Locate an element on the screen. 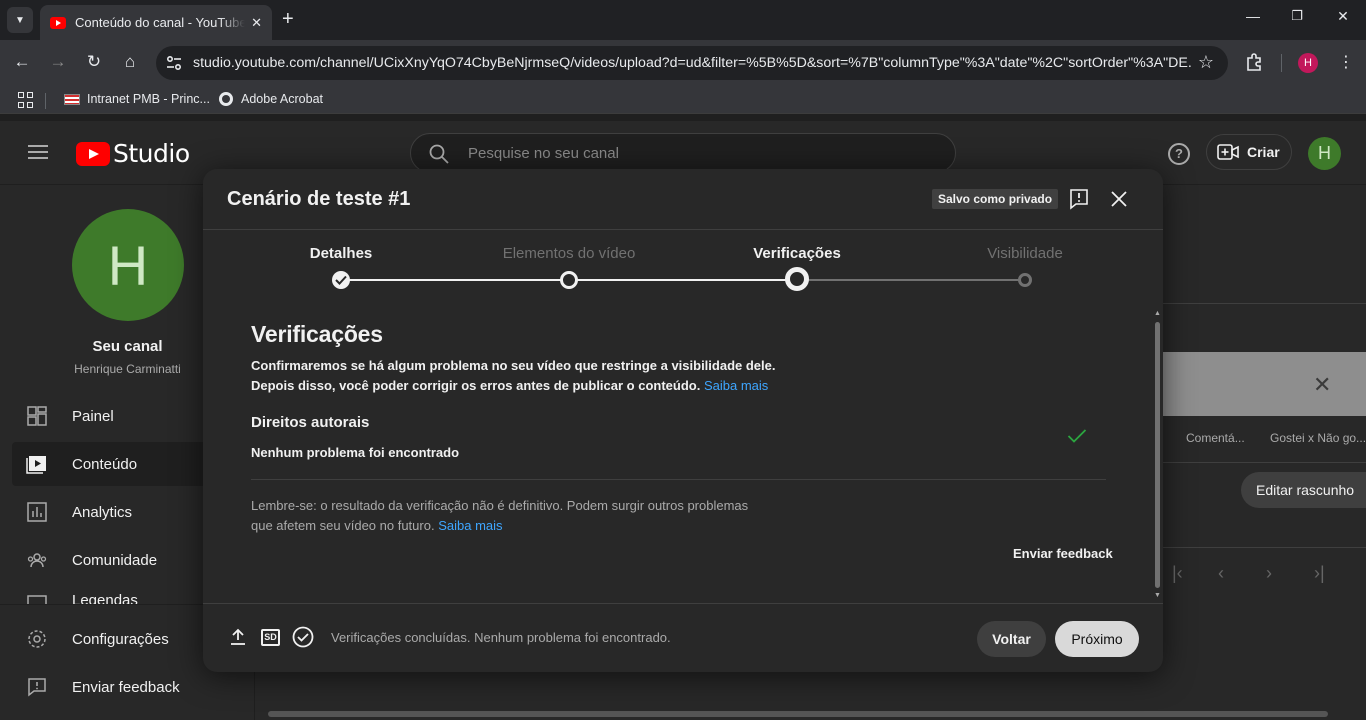  sidebar-item-label: Legendas is located at coordinates (105, 598).